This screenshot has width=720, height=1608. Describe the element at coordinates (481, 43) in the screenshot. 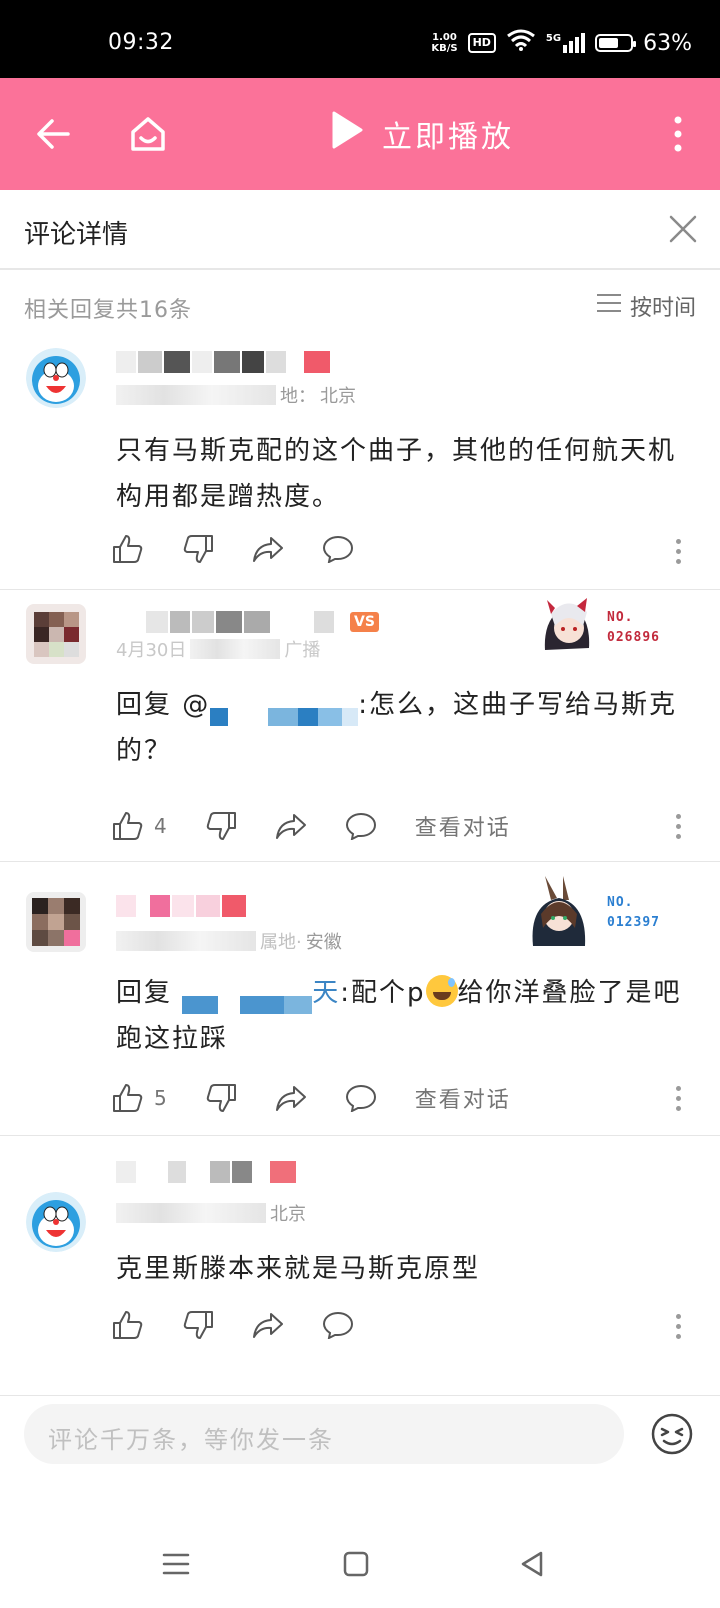

I see `hd-badge: HD` at that location.